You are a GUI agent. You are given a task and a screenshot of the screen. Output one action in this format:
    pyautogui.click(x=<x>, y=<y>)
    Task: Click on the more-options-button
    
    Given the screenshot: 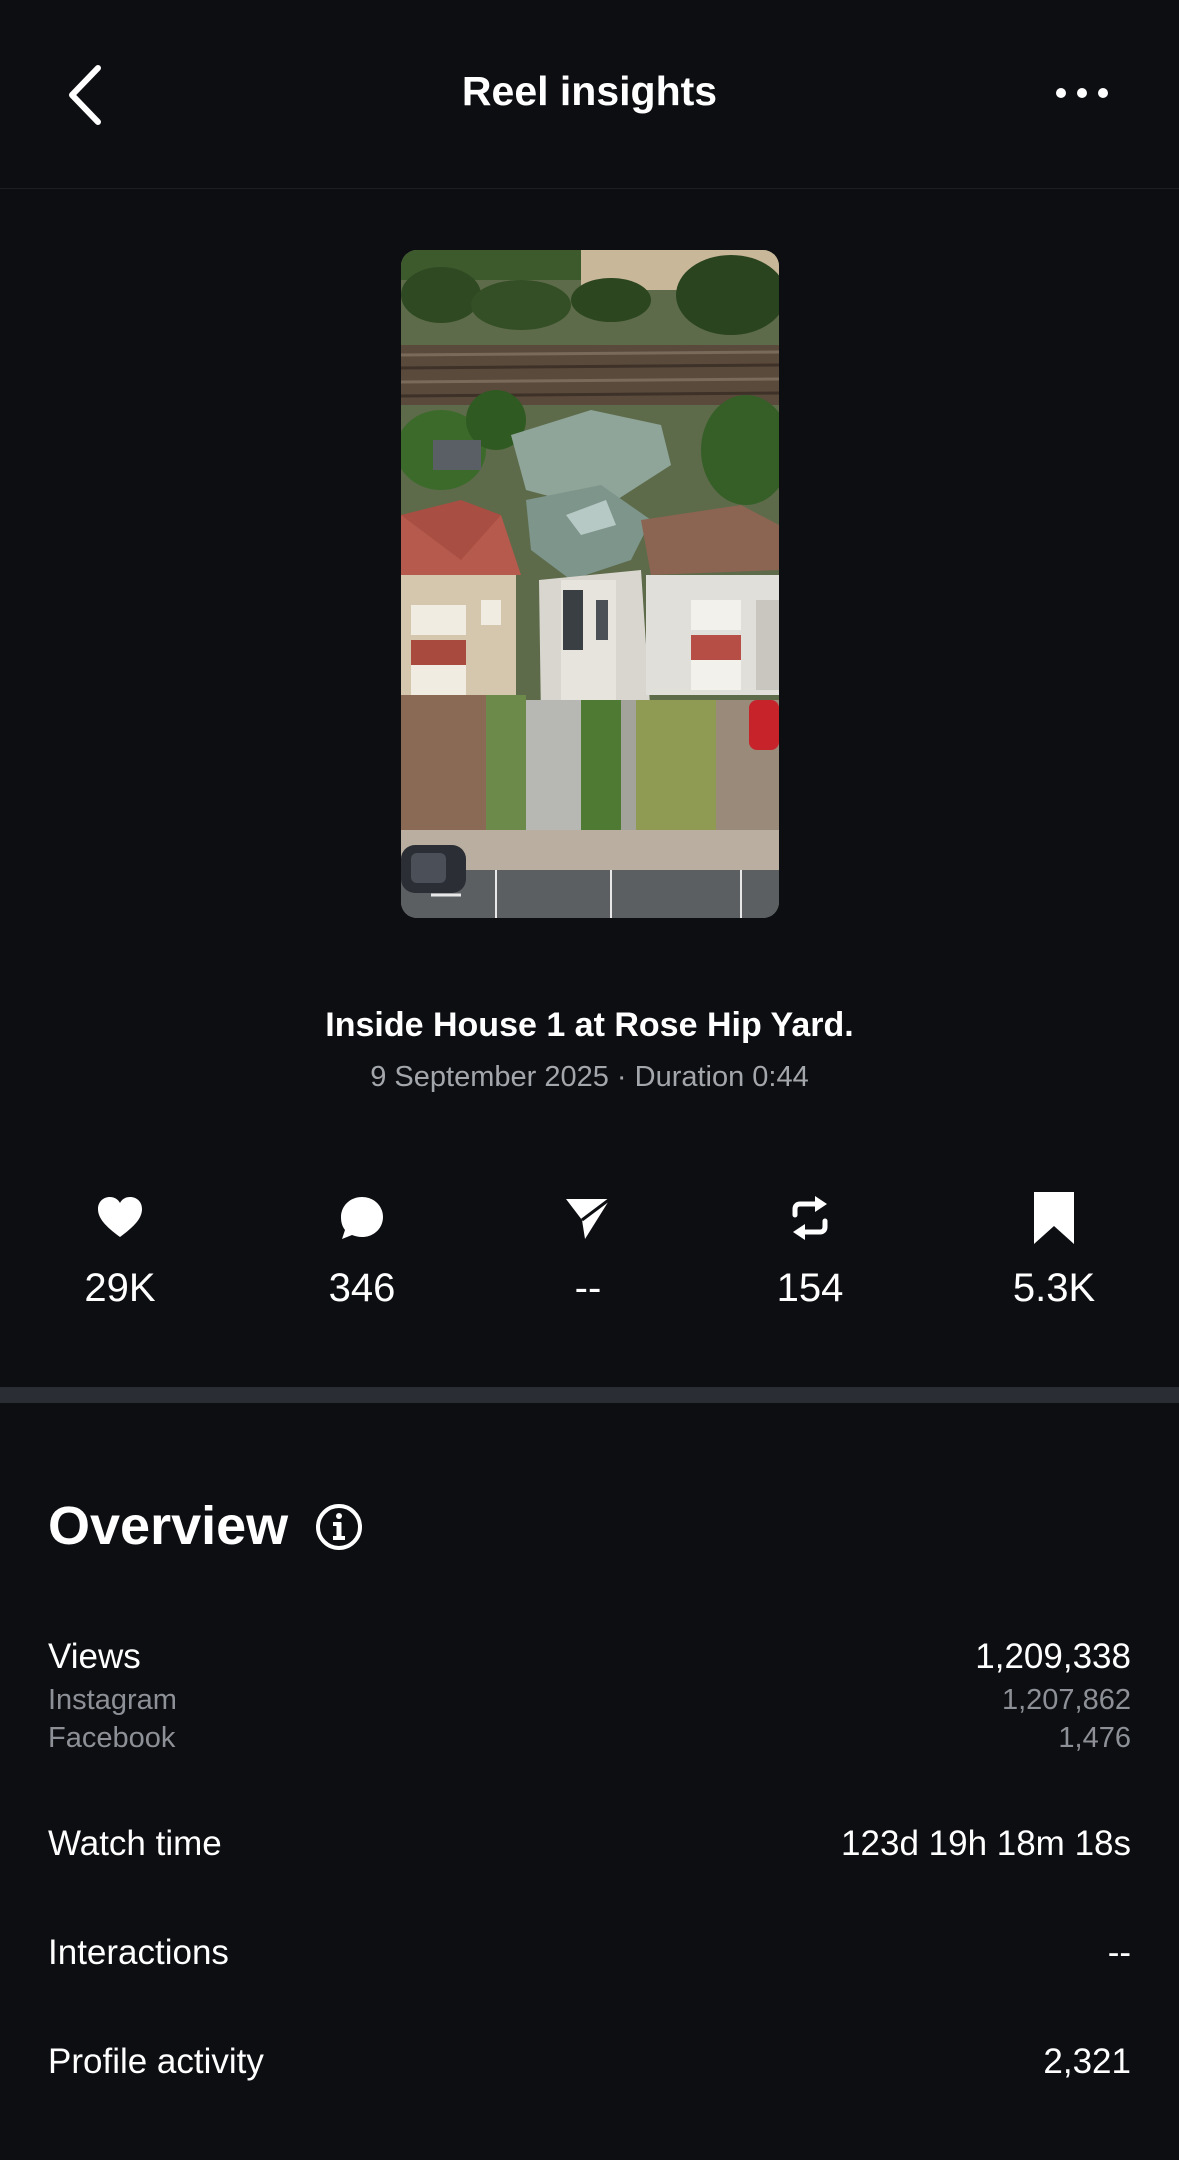 What is the action you would take?
    pyautogui.click(x=1082, y=93)
    